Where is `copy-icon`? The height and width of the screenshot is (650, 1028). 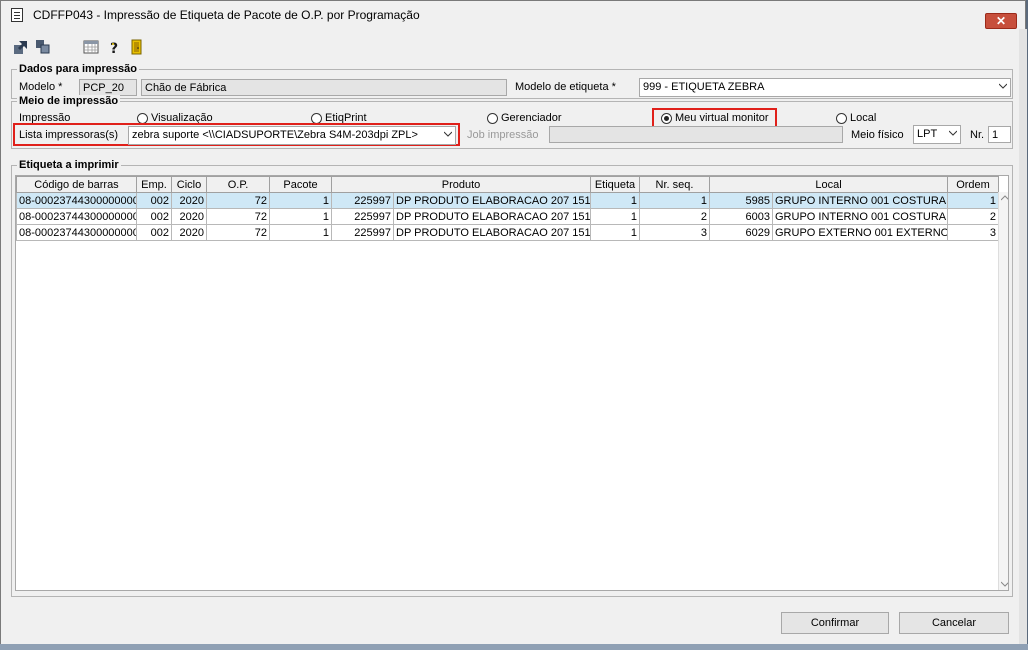 copy-icon is located at coordinates (43, 47).